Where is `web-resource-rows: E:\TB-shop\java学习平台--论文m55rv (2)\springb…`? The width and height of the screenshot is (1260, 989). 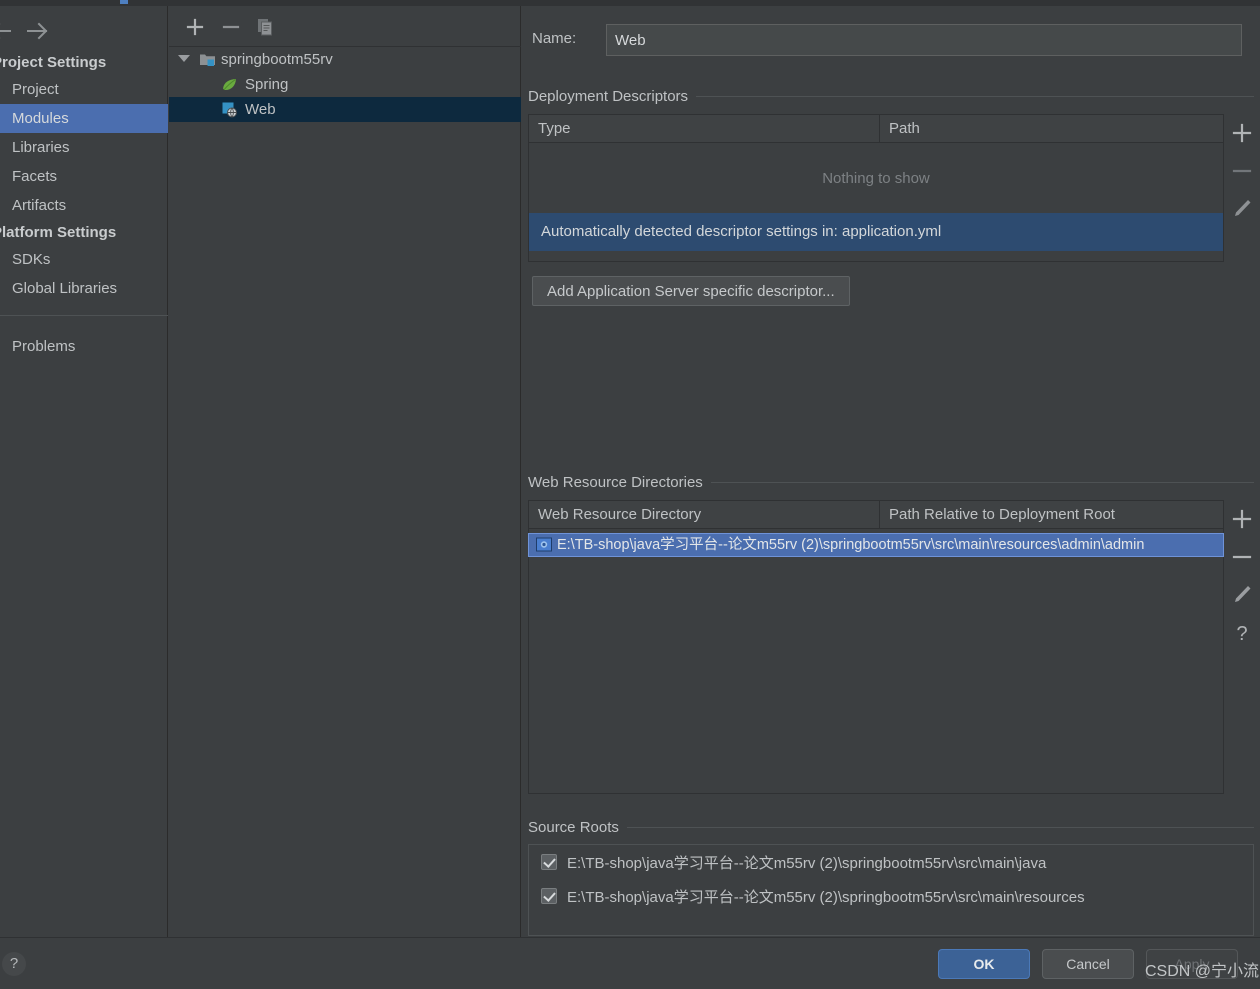 web-resource-rows: E:\TB-shop\java学习平台--论文m55rv (2)\springb… is located at coordinates (876, 543).